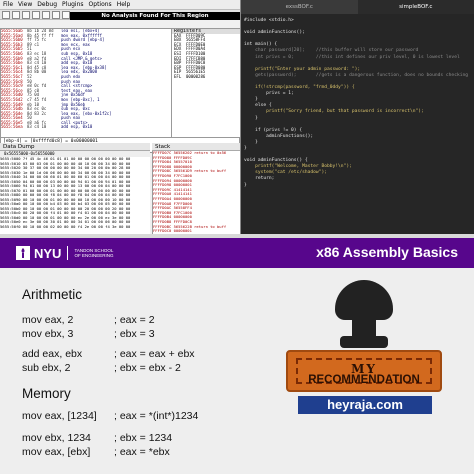  I want to click on menu-plugins: Plugins, so click(73, 4).